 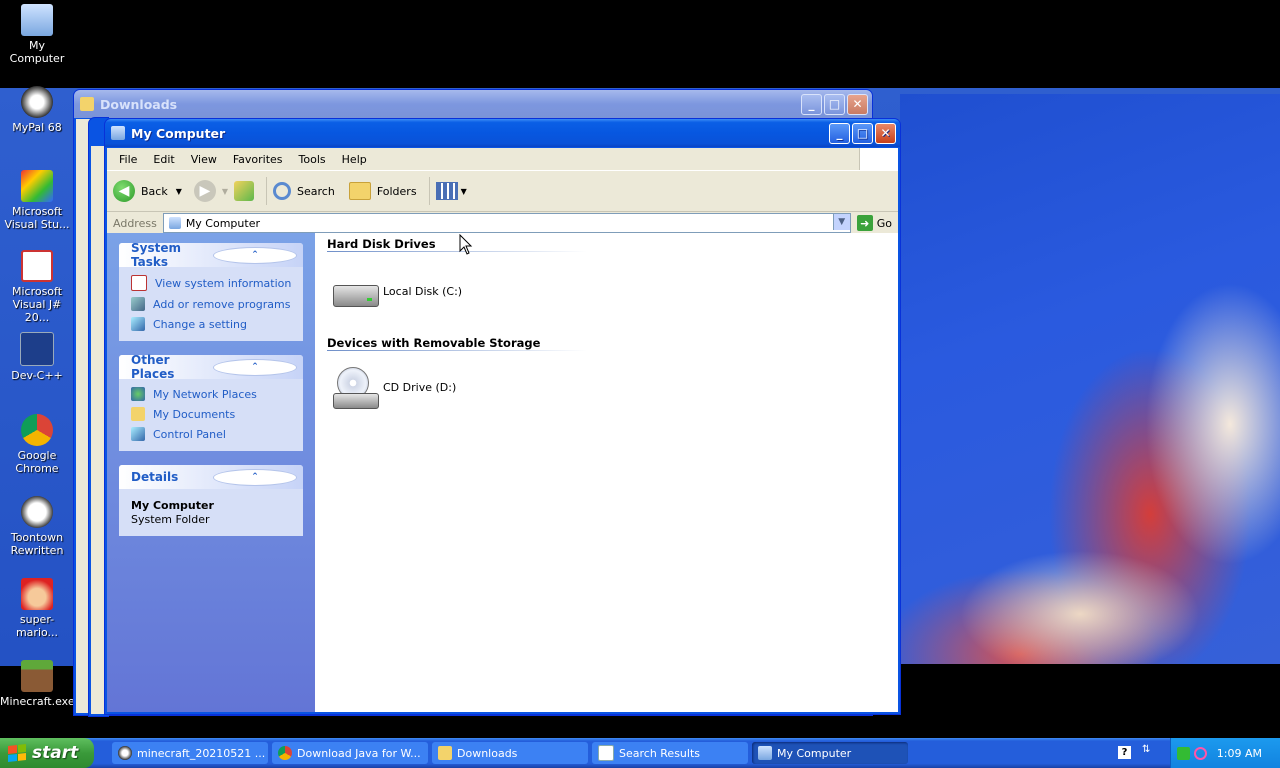 What do you see at coordinates (312, 159) in the screenshot?
I see `menu-tools: Tools` at bounding box center [312, 159].